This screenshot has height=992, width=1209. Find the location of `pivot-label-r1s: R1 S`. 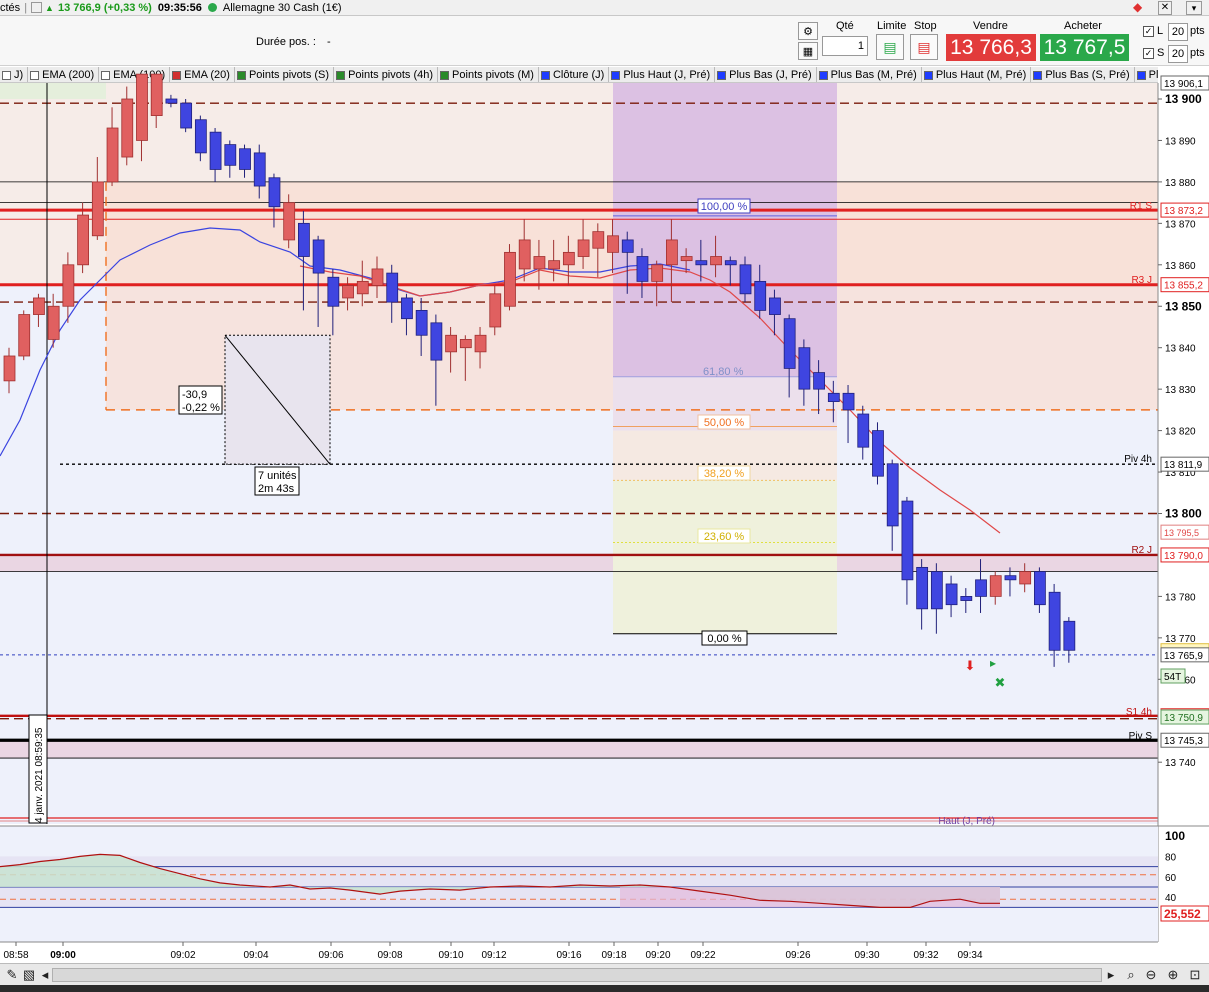

pivot-label-r1s: R1 S is located at coordinates (1141, 206).